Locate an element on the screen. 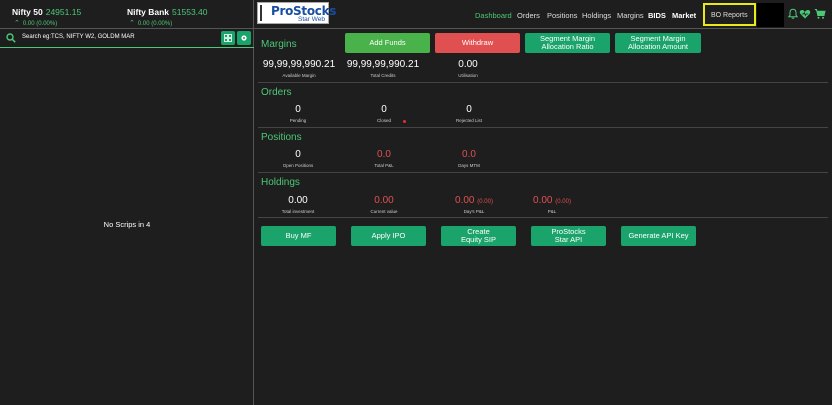 The height and width of the screenshot is (405, 832). settings-button is located at coordinates (244, 38).